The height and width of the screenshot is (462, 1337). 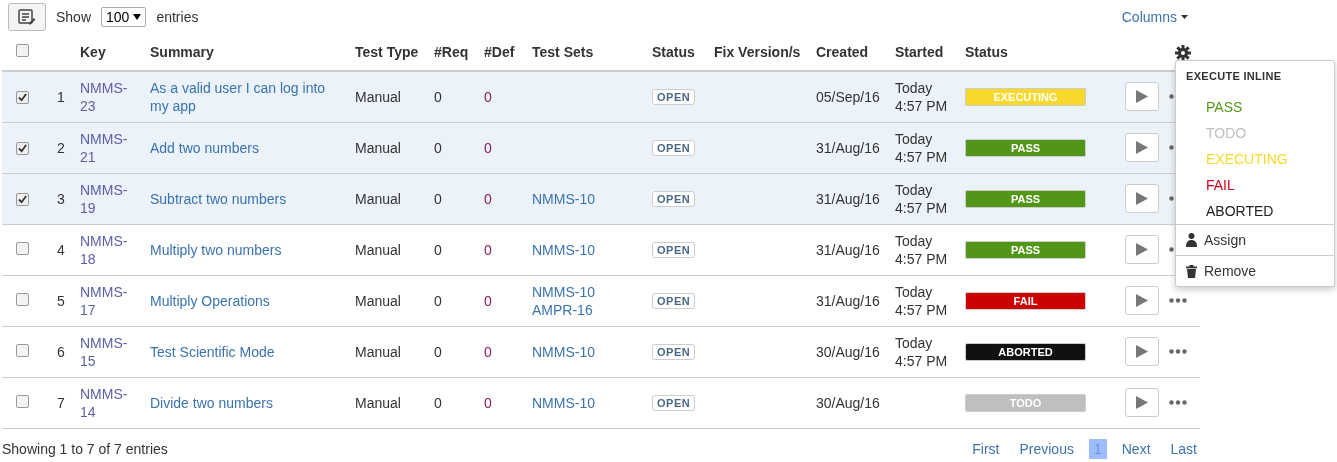 I want to click on summary-link: Divide two numbers, so click(x=252, y=402).